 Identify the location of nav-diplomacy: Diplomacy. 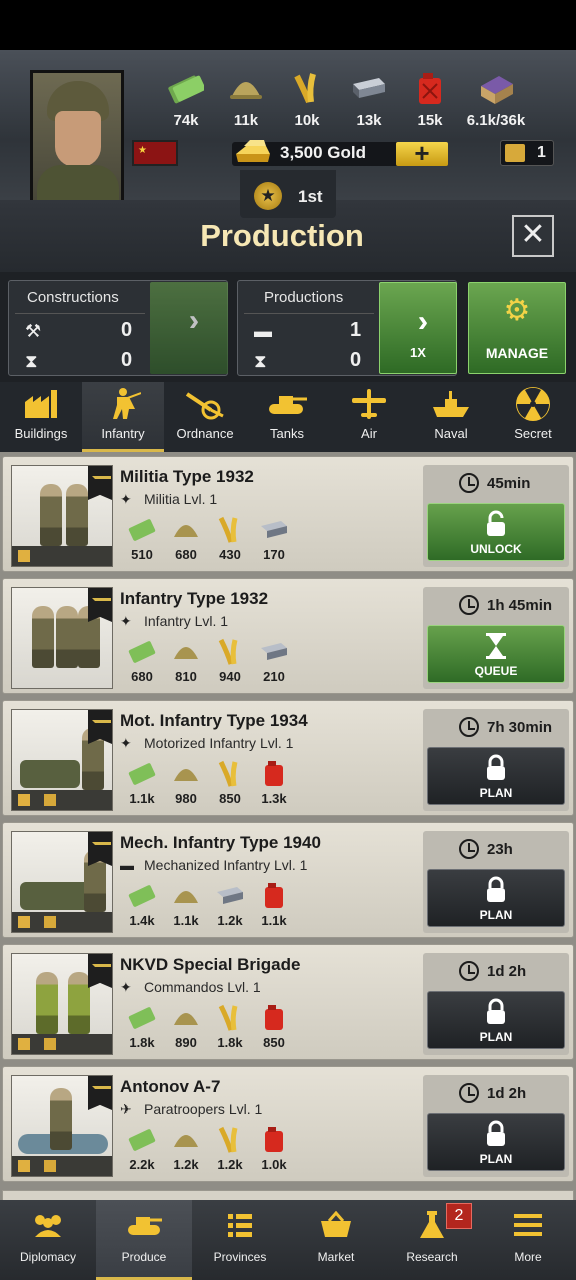
(48, 1240).